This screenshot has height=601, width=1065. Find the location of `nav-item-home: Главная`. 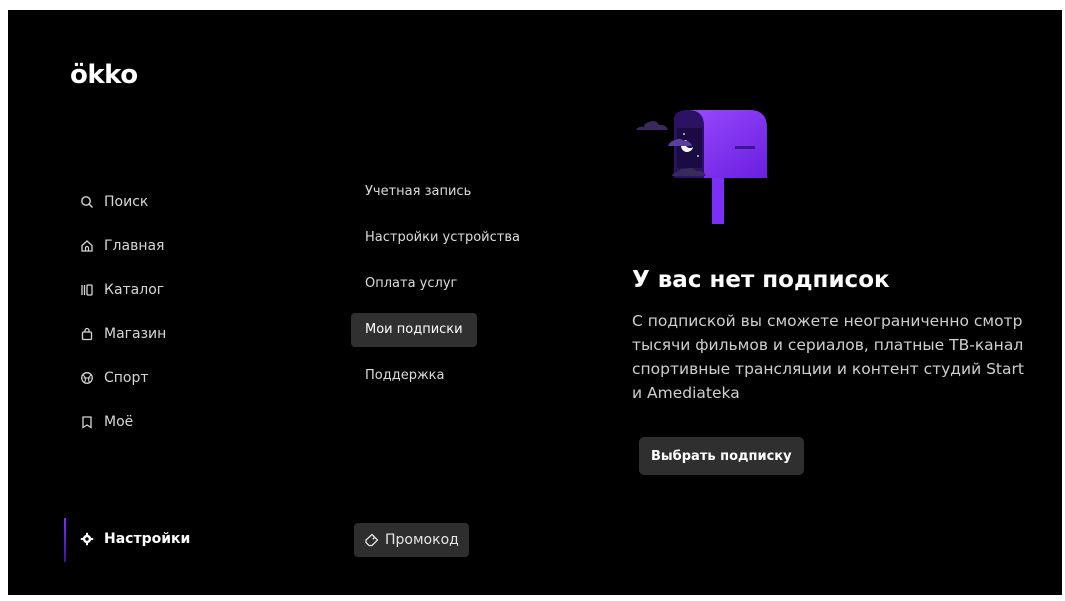

nav-item-home: Главная is located at coordinates (122, 246).